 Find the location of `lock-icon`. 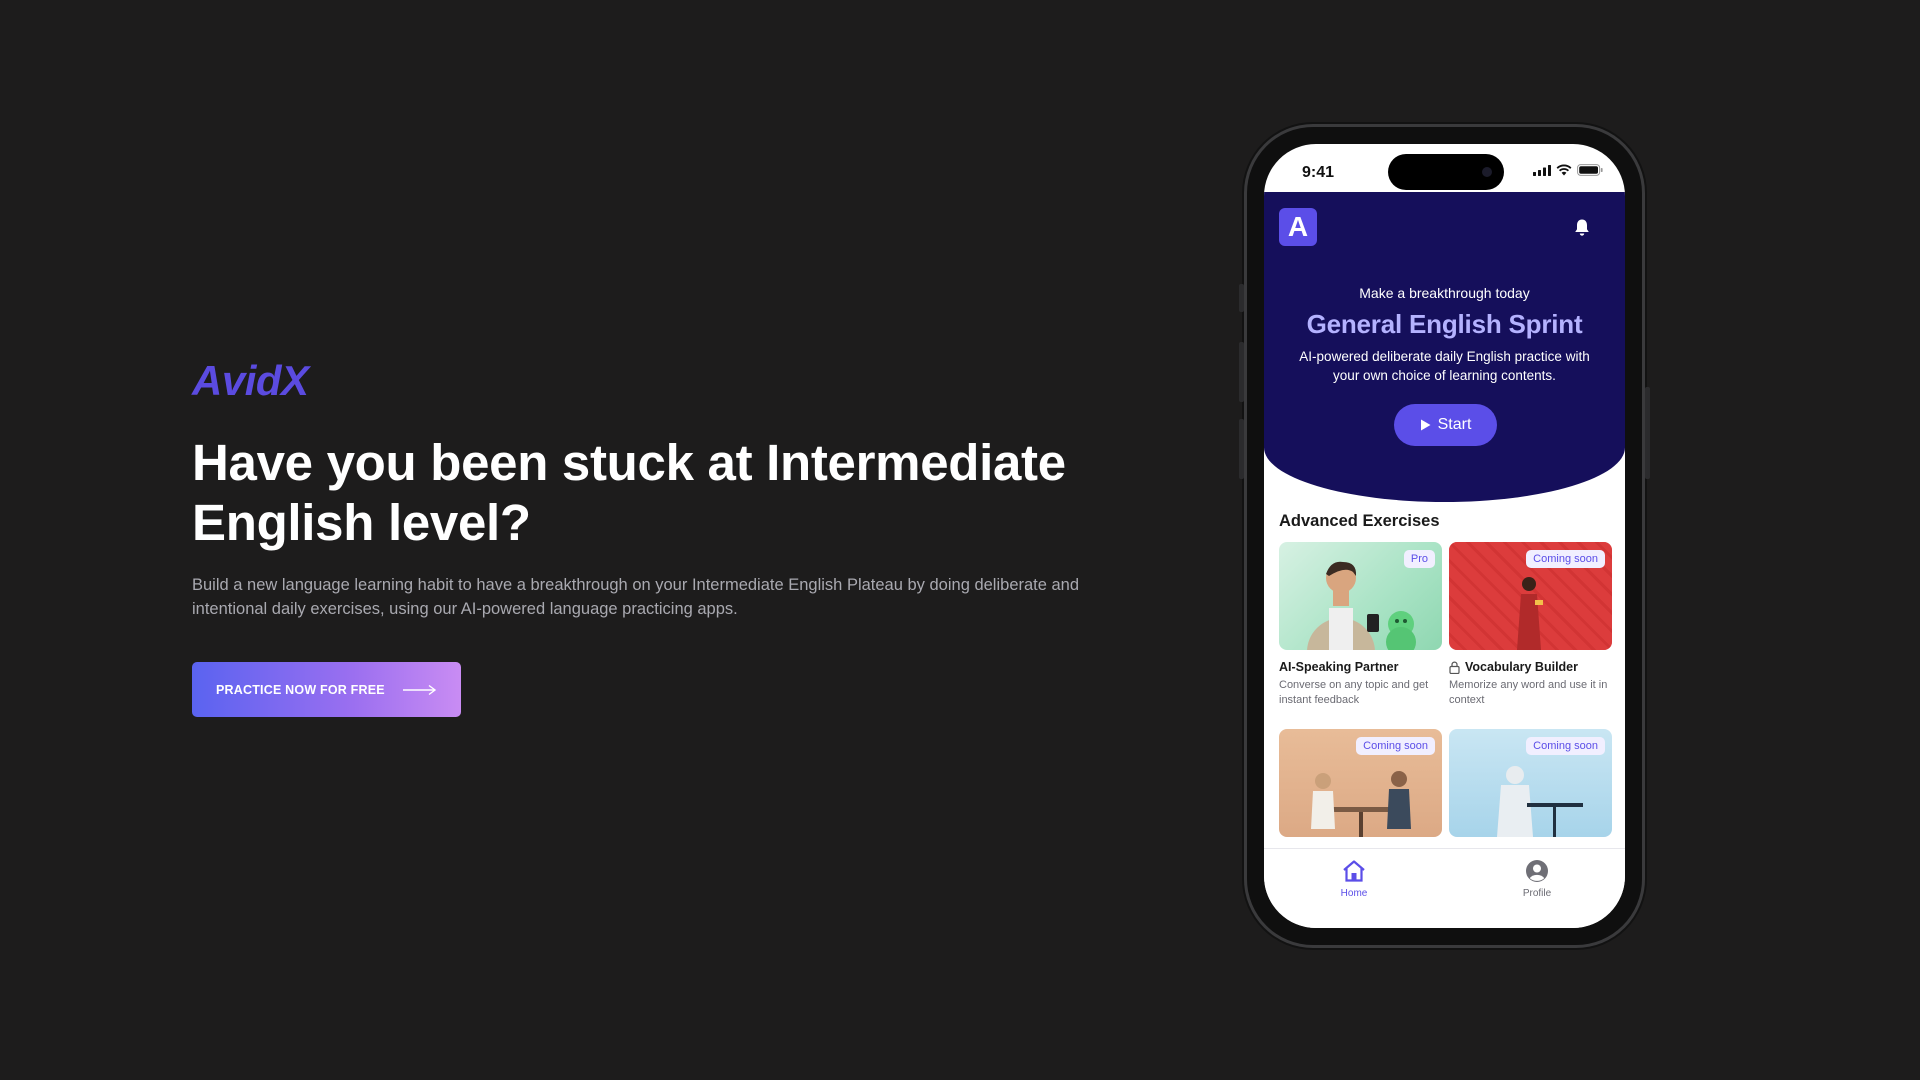

lock-icon is located at coordinates (1454, 667).